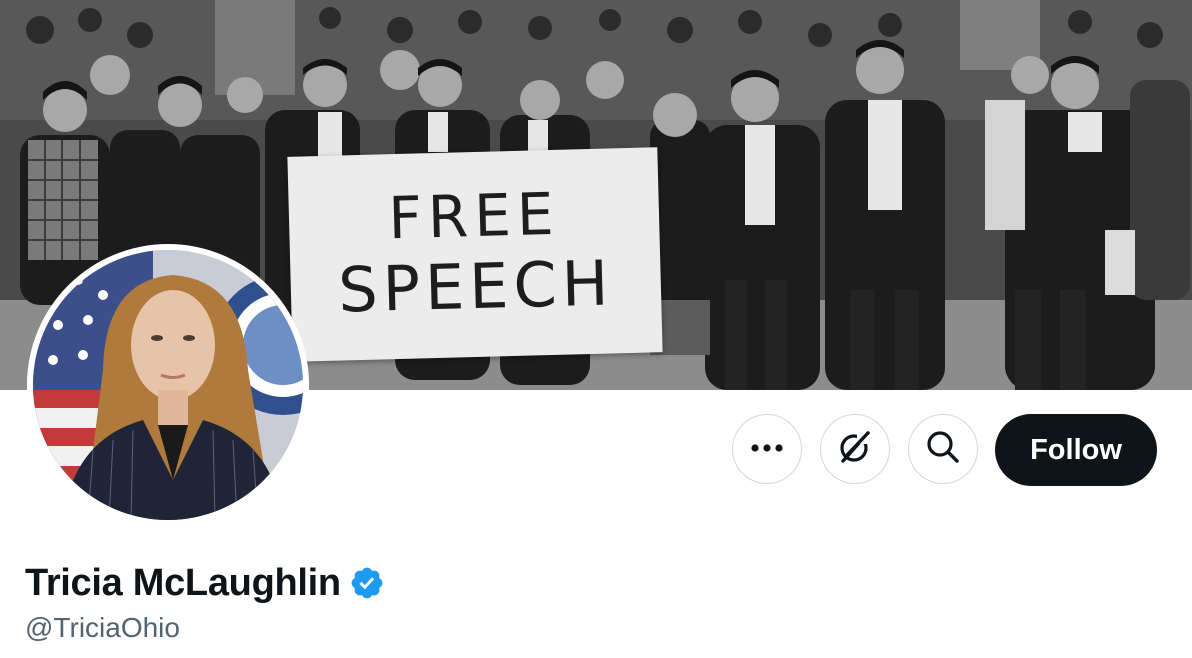 The height and width of the screenshot is (658, 1192). I want to click on avatar-photo, so click(168, 385).